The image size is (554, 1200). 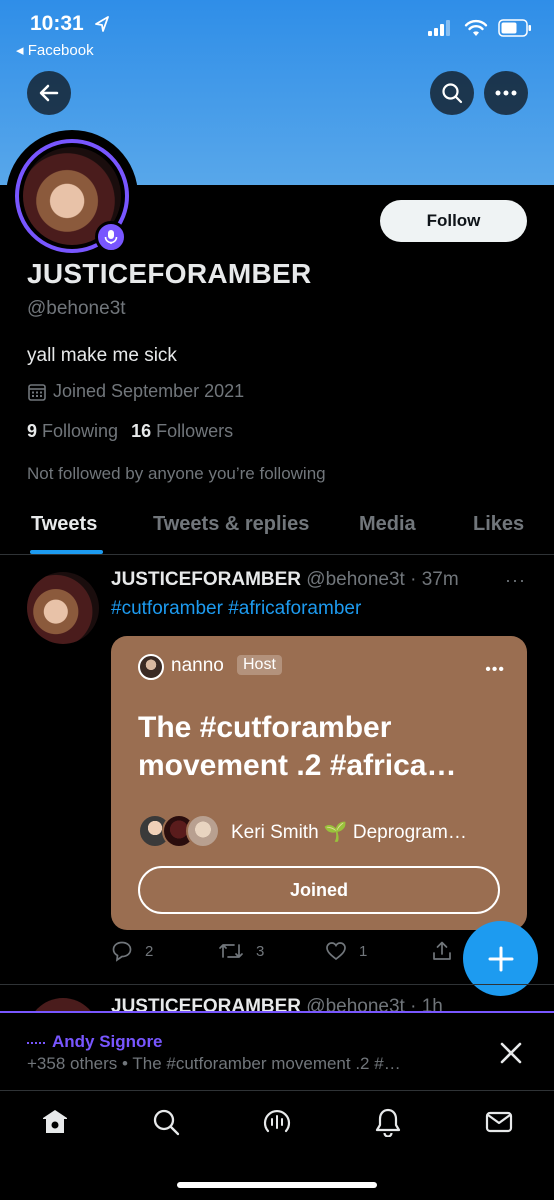 I want to click on speaker-avatar, so click(x=203, y=831).